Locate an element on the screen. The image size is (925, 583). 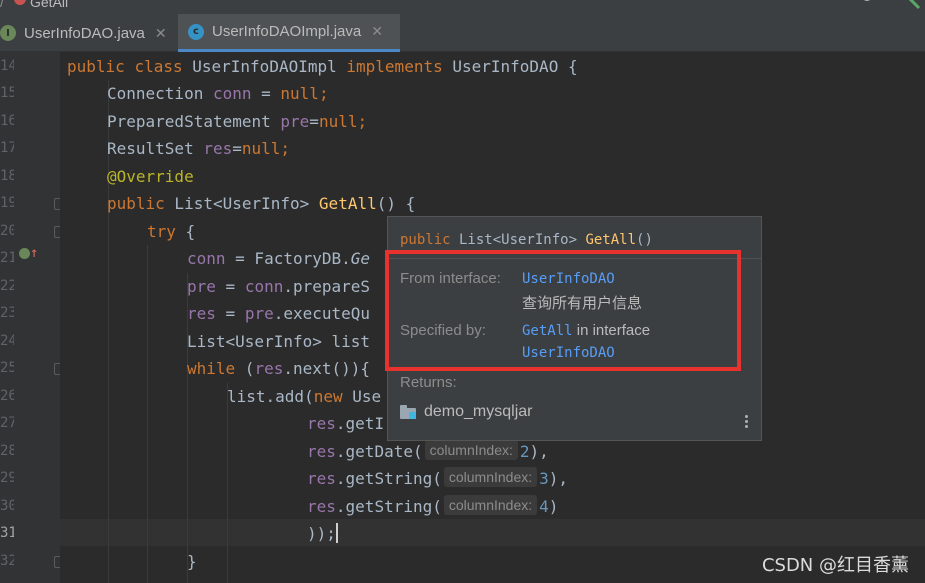
code-line: public List<UserInfo> GetAll() { is located at coordinates (261, 203).